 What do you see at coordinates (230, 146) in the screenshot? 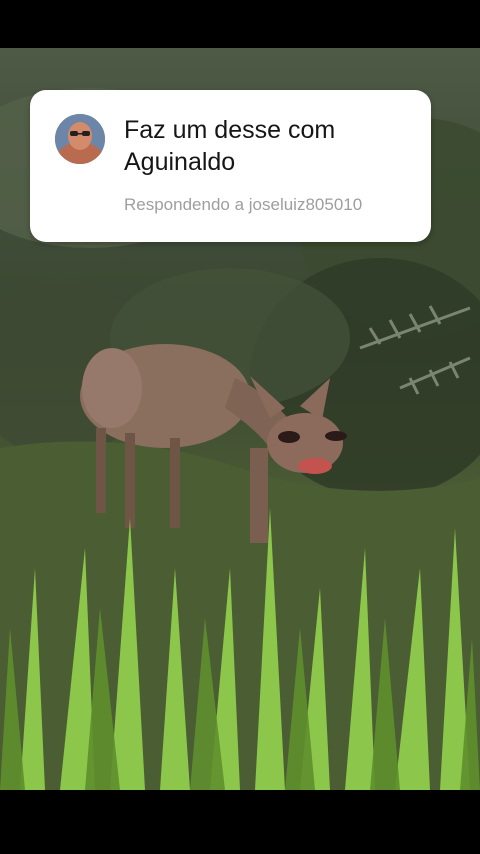
I see `comment-text: Faz um desse com Aguinaldo` at bounding box center [230, 146].